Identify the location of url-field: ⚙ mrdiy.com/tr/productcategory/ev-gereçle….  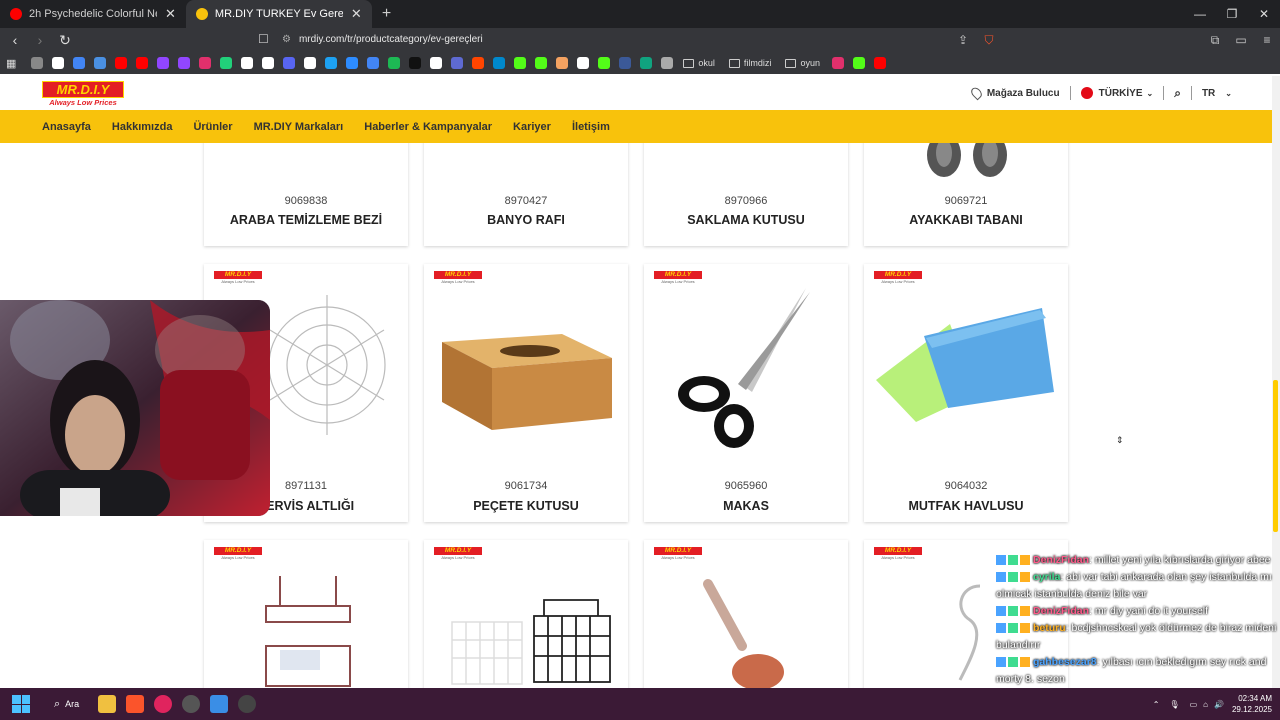
(382, 40).